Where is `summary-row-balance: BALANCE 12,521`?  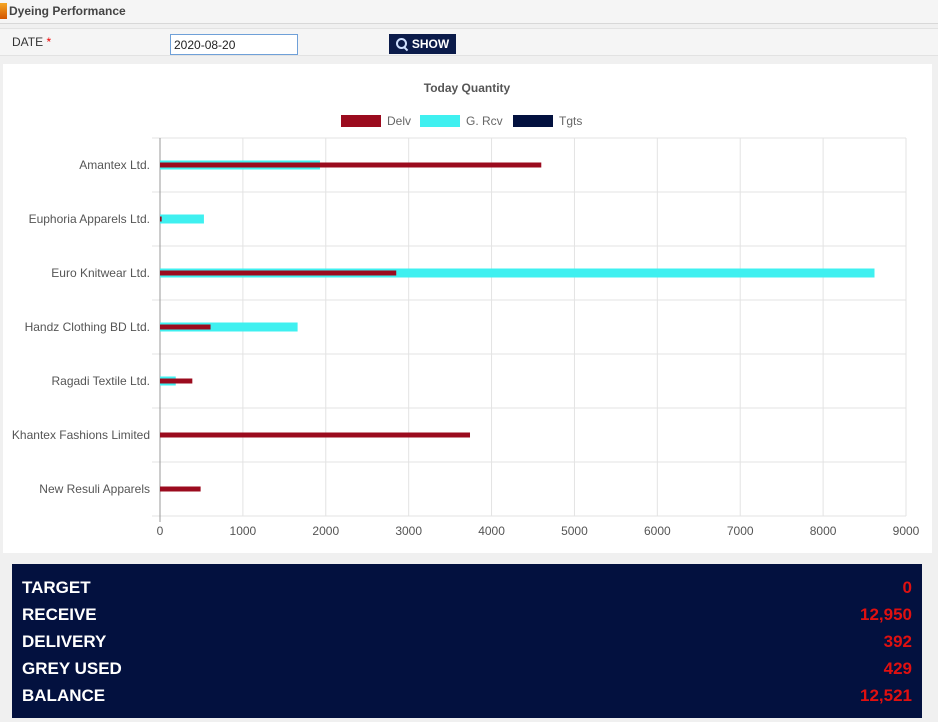
summary-row-balance: BALANCE 12,521 is located at coordinates (467, 695).